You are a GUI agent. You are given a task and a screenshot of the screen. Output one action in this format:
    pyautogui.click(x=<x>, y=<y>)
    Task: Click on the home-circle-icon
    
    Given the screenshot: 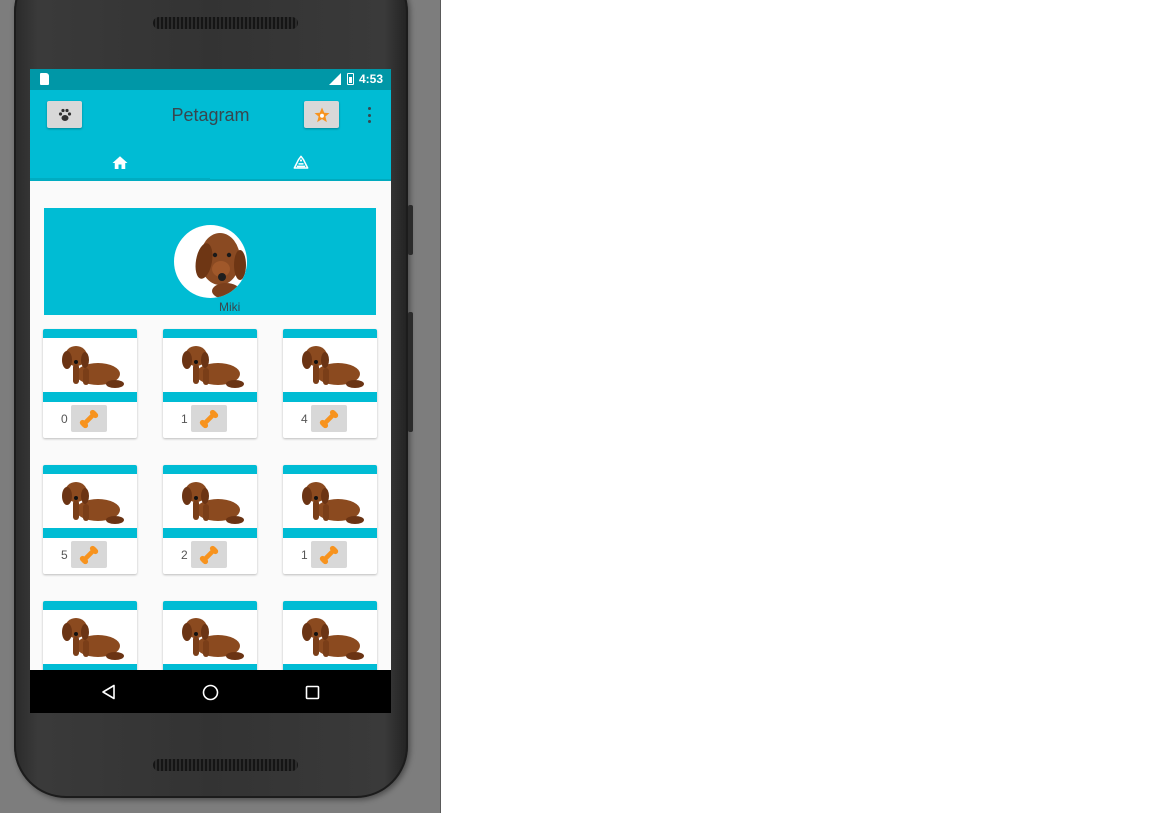 What is the action you would take?
    pyautogui.click(x=210, y=692)
    